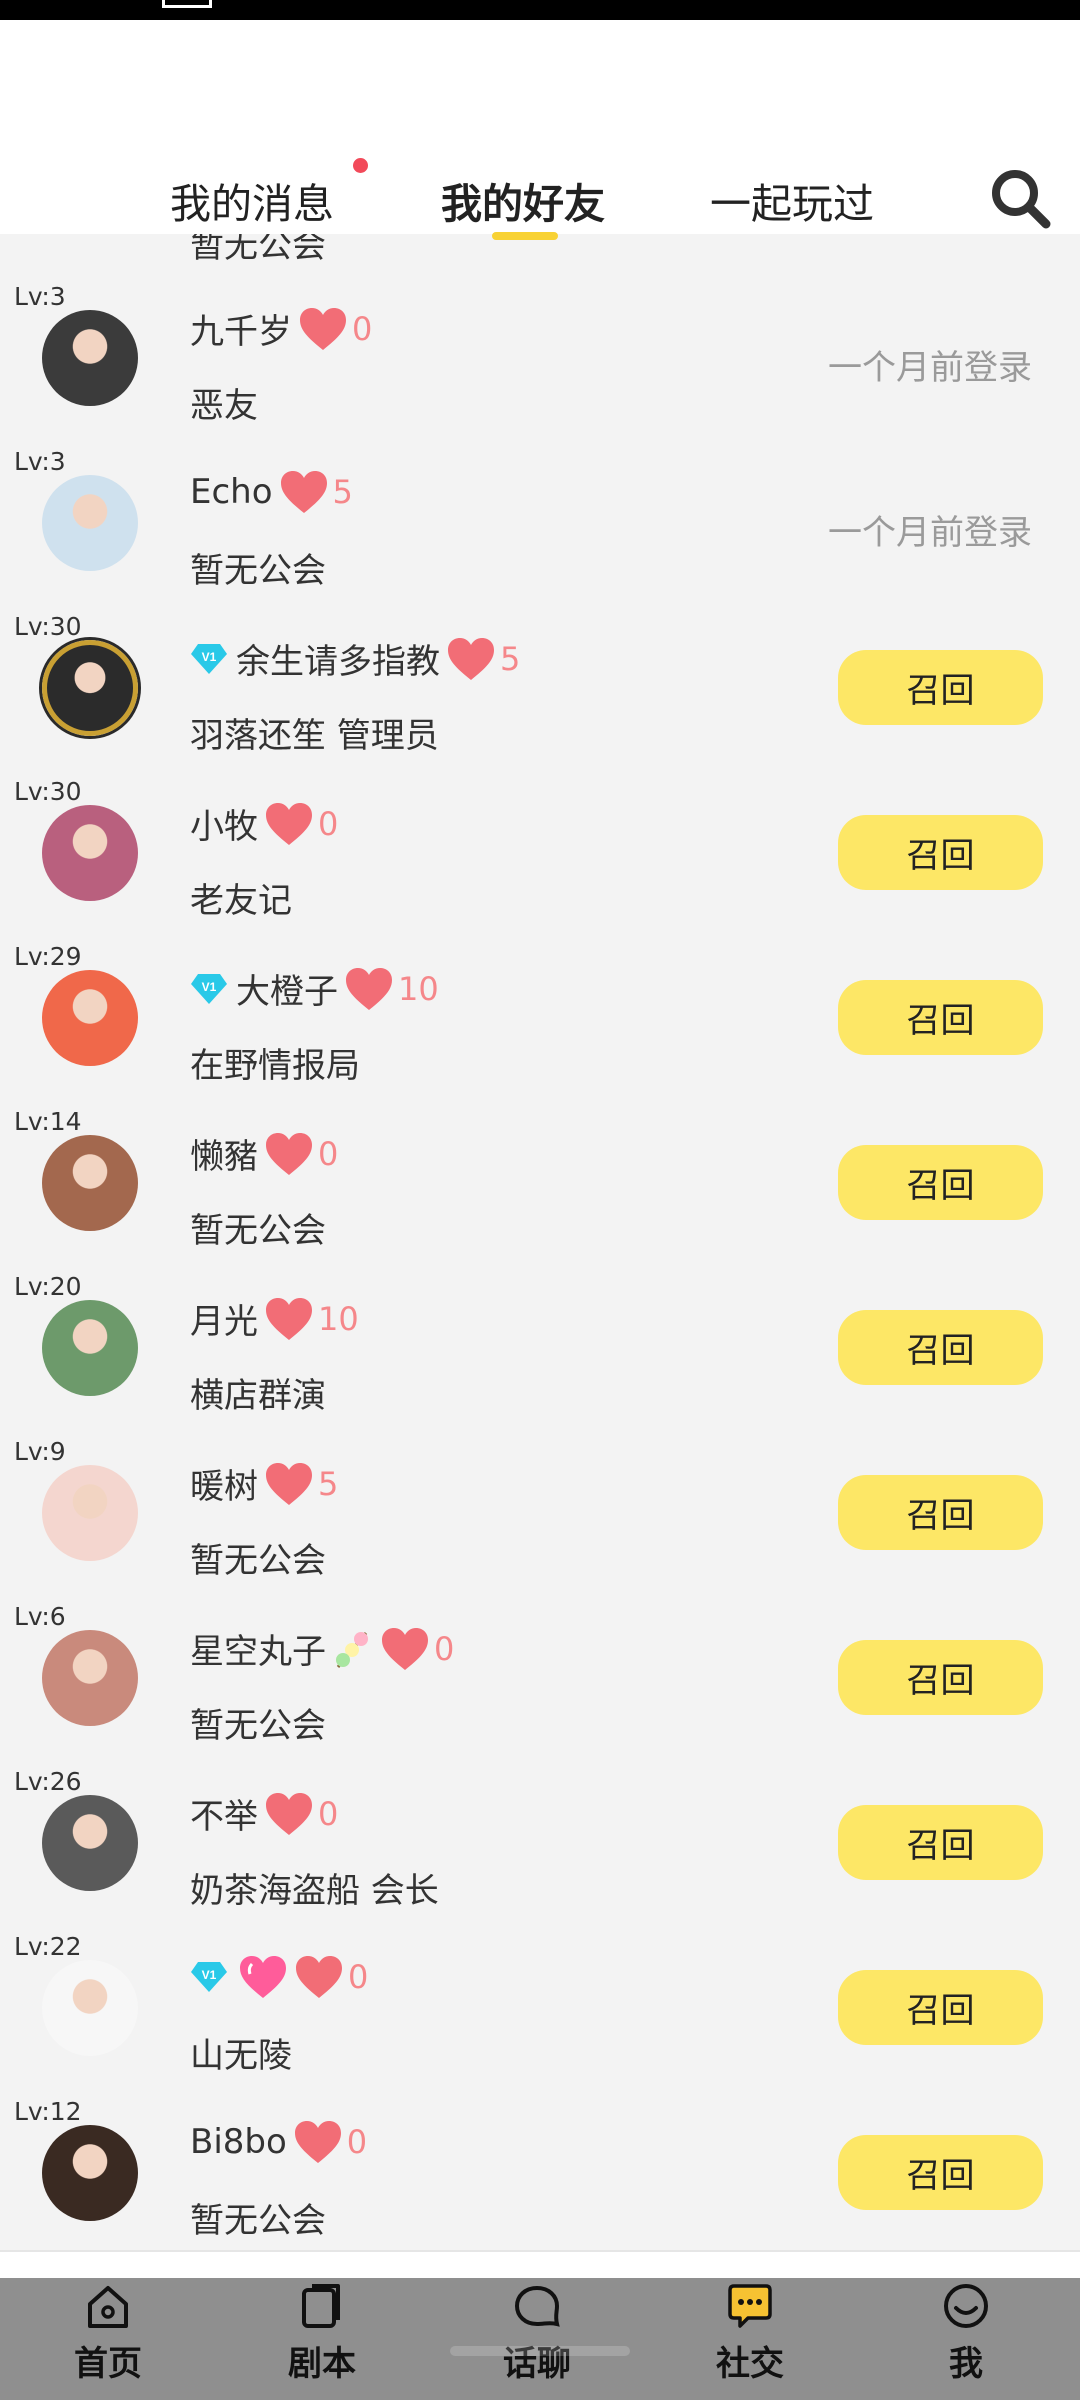 Image resolution: width=1080 pixels, height=2400 pixels. I want to click on level-label: Lv:14, so click(48, 1121).